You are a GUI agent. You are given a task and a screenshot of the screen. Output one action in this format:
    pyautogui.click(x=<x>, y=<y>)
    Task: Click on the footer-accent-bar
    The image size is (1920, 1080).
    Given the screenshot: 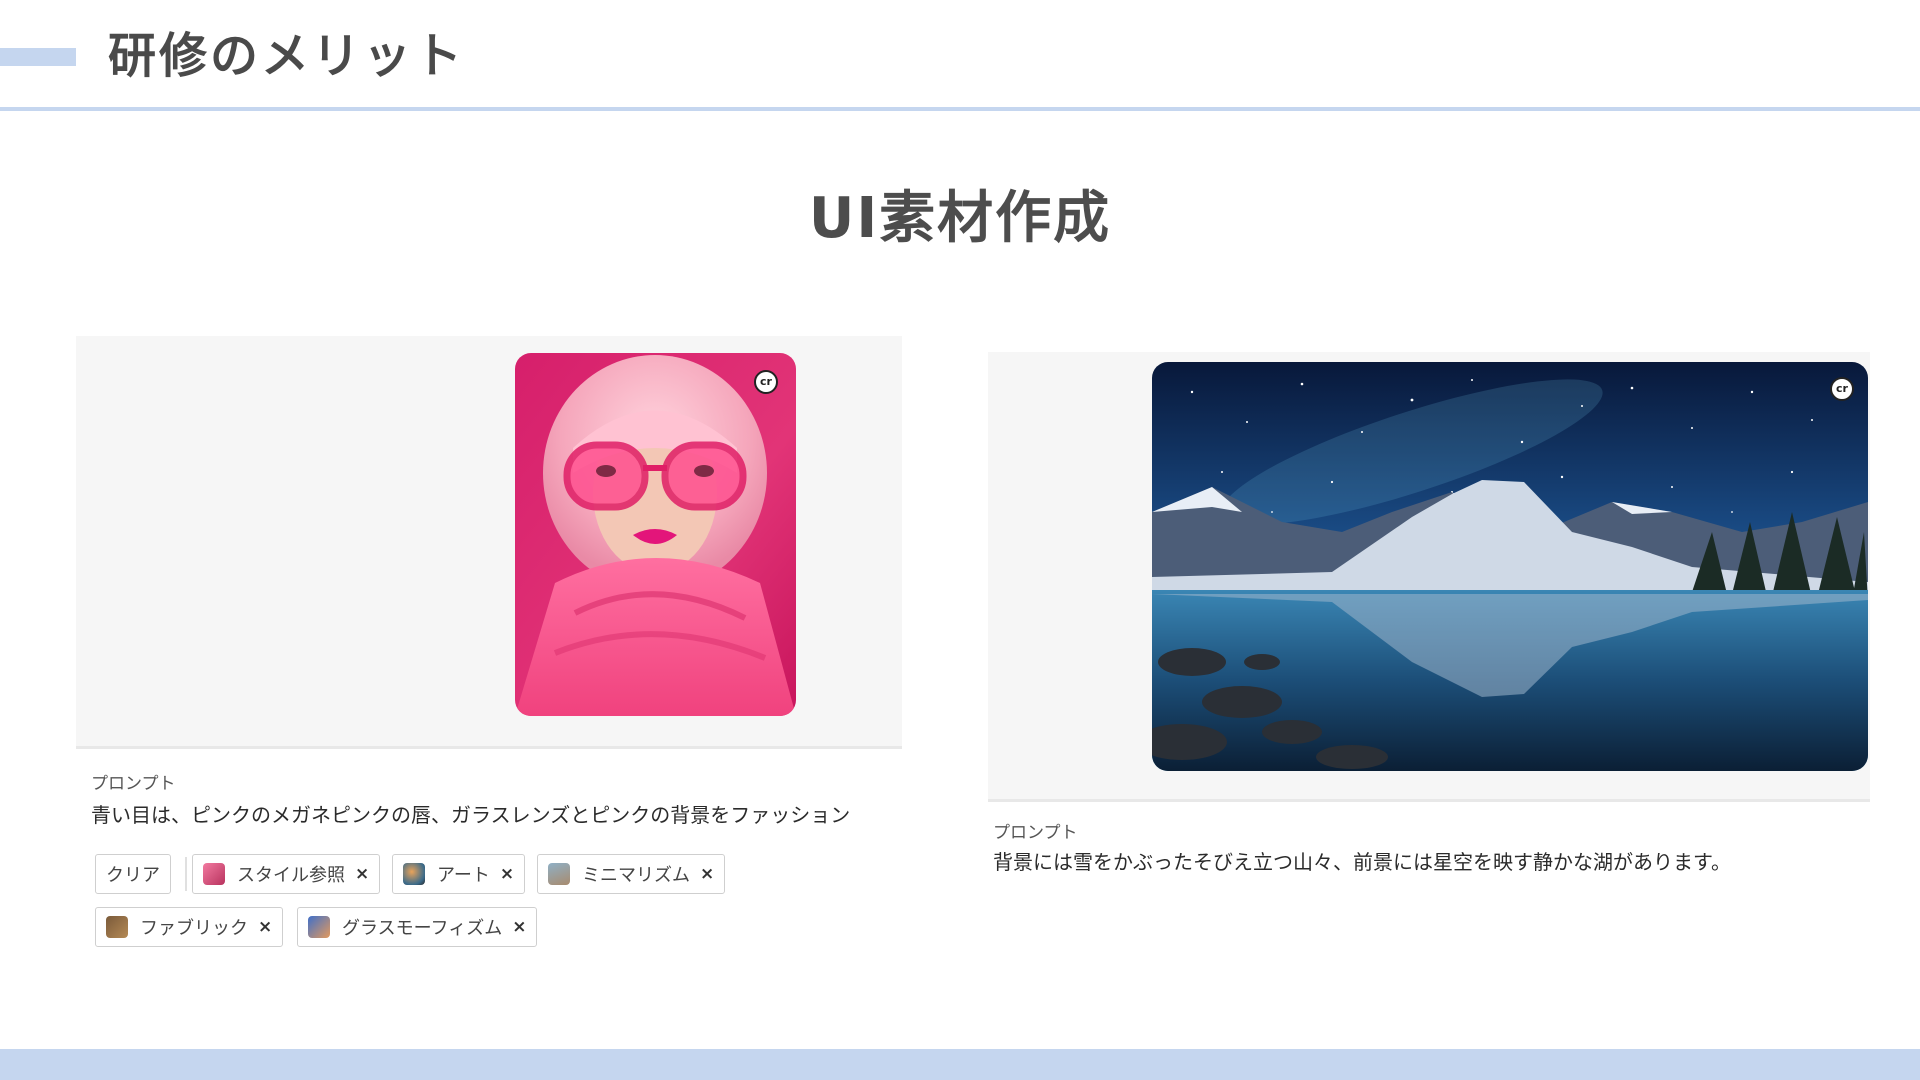 What is the action you would take?
    pyautogui.click(x=960, y=1064)
    